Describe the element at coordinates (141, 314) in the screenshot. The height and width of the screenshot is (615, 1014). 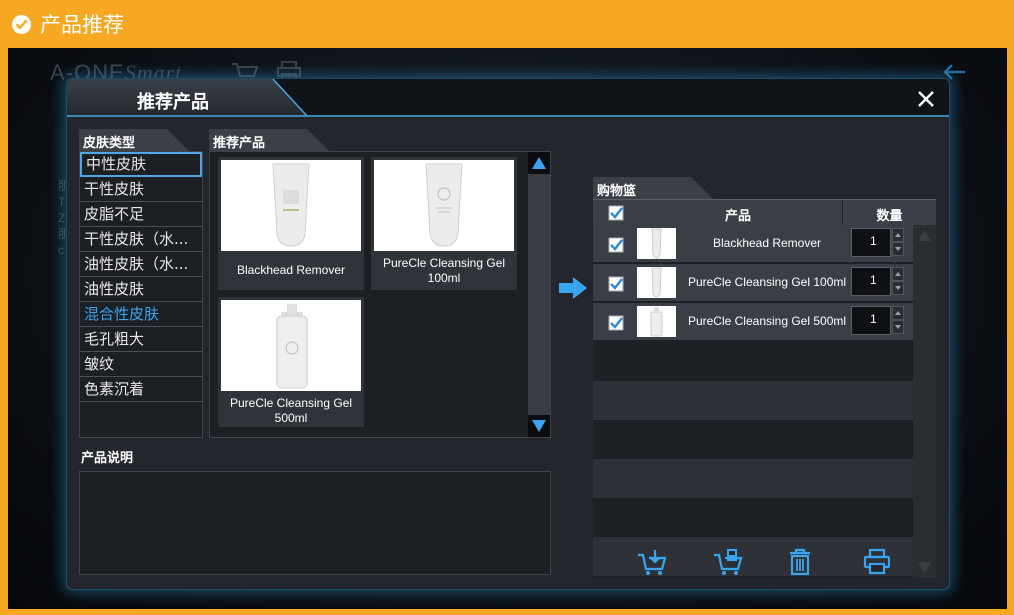
I see `skin-type-item: 混合性皮肤` at that location.